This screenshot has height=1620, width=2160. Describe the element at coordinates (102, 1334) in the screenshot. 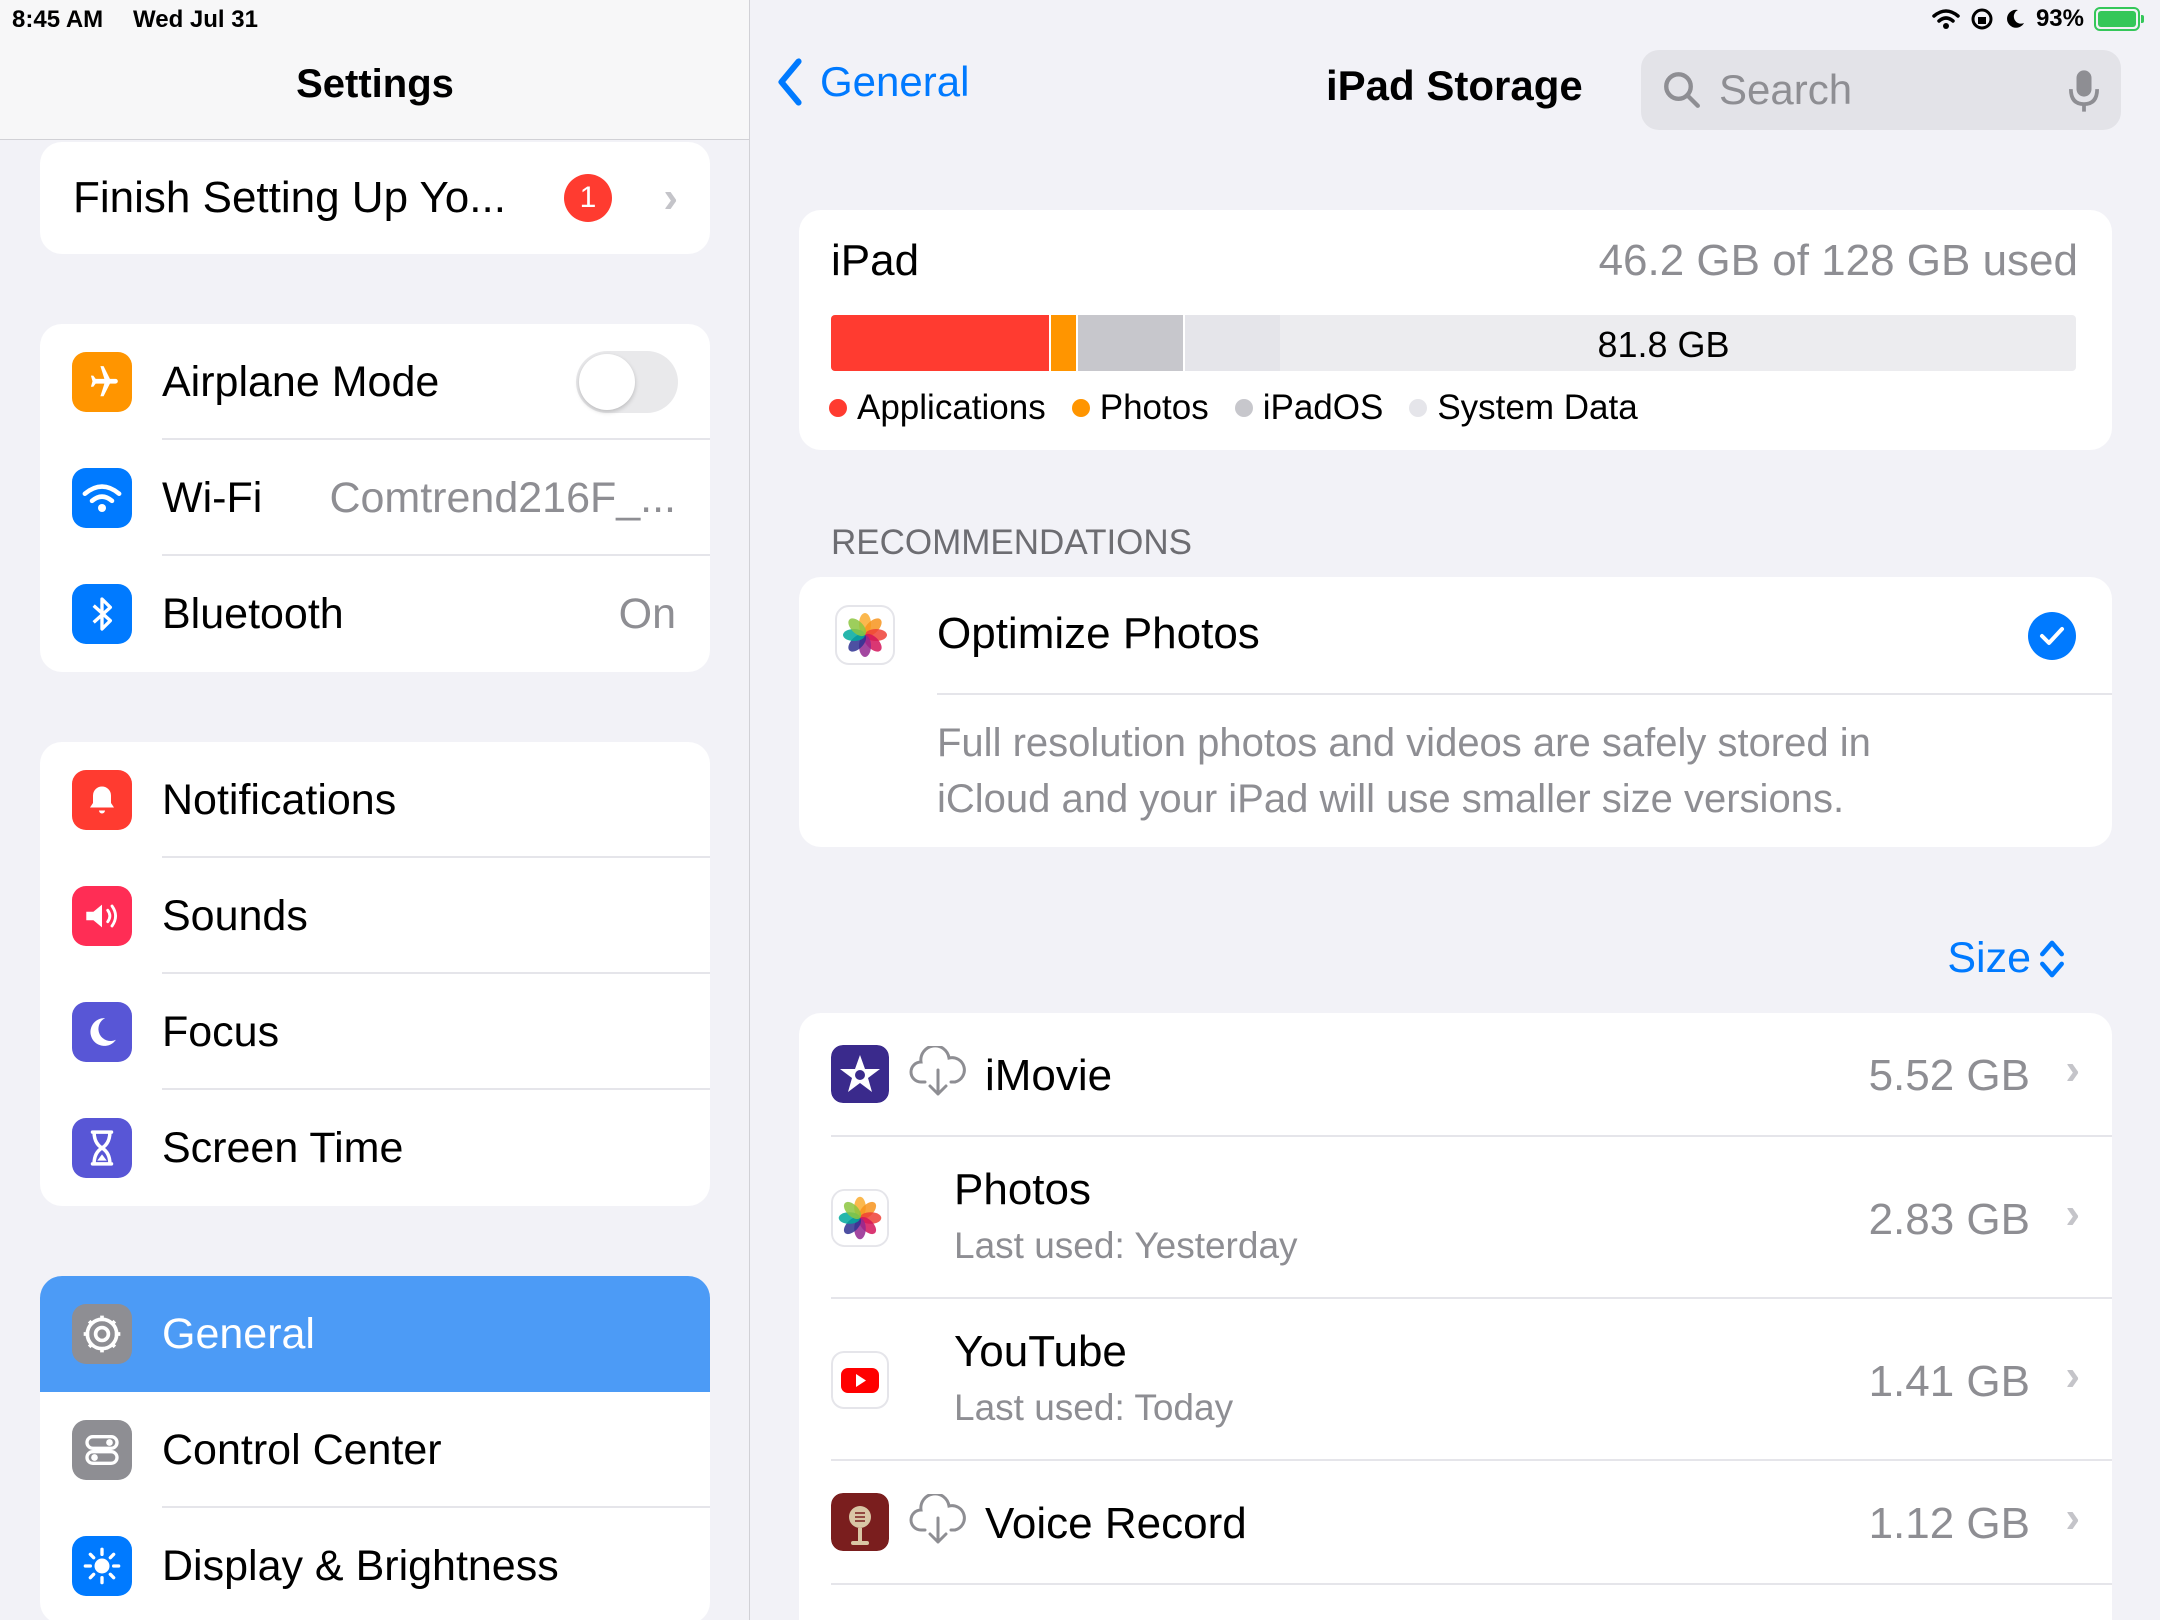

I see `gear-icon` at that location.